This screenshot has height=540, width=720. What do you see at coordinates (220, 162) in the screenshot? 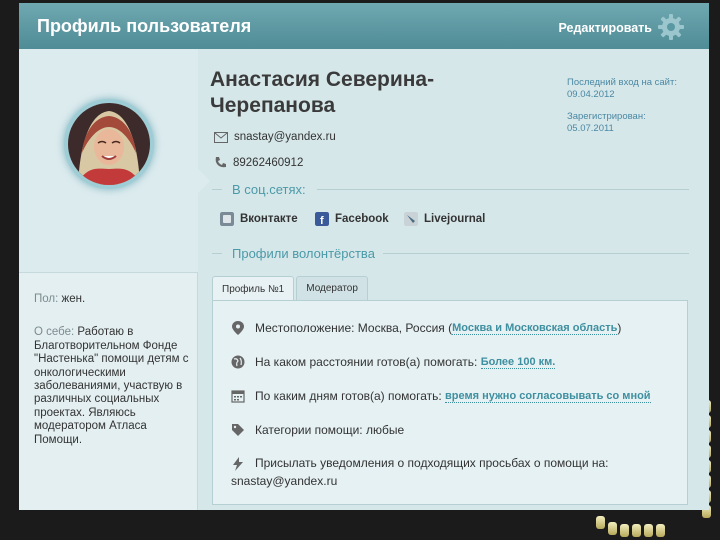
I see `phone-icon` at bounding box center [220, 162].